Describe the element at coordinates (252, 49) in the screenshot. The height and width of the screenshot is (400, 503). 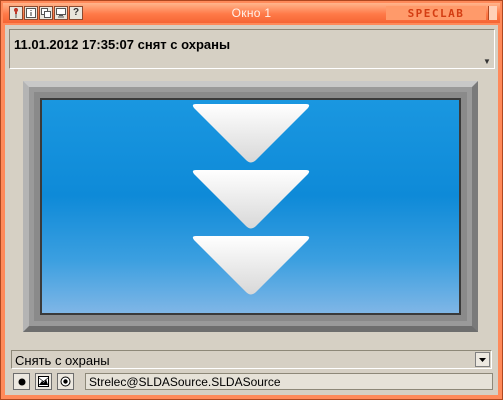
I see `event-log: 11.01.2012 17:35:07 снят с охраны ▼` at that location.